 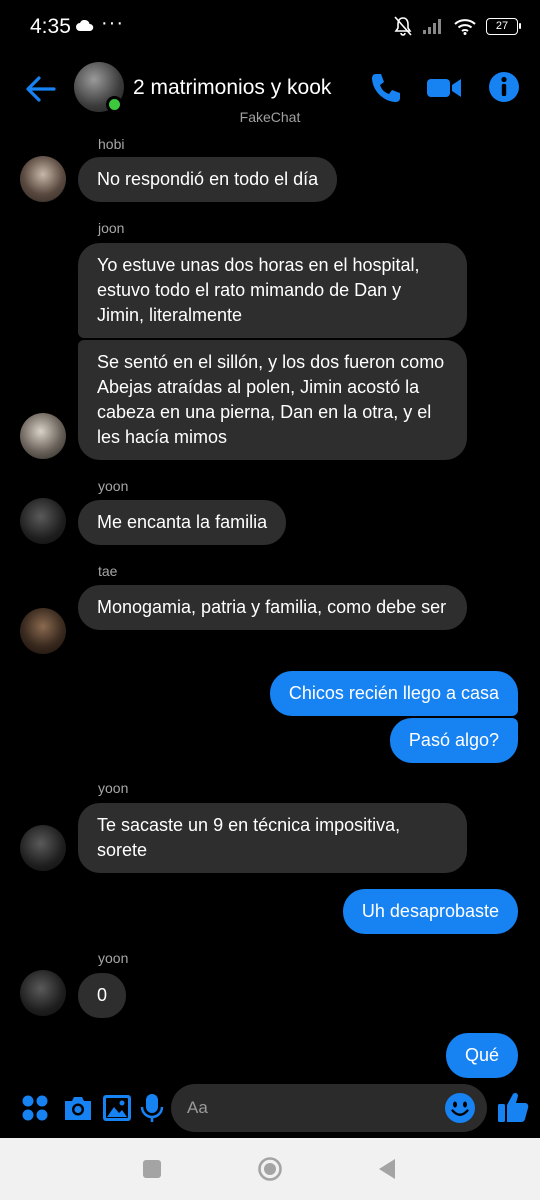 I want to click on status-time: 4:35, so click(x=50, y=26).